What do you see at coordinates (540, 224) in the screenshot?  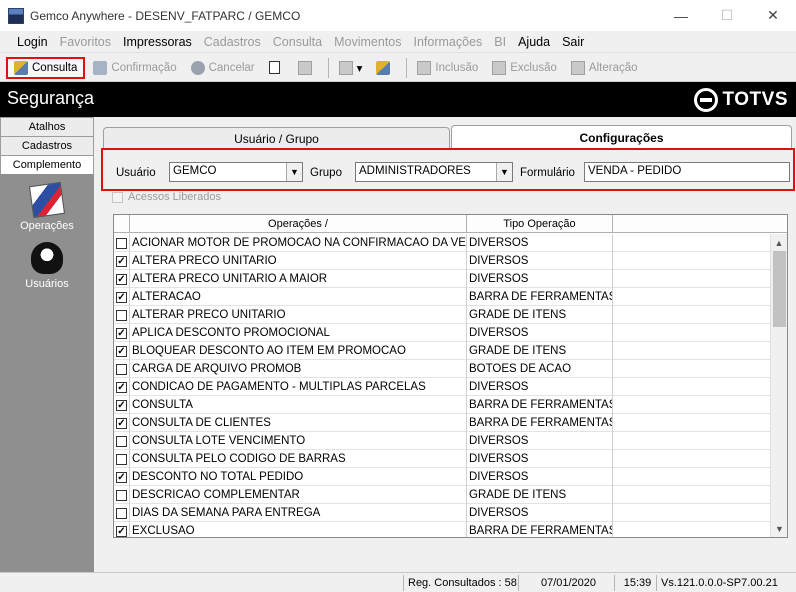 I see `header-tipo-operacao: Tipo Operação` at bounding box center [540, 224].